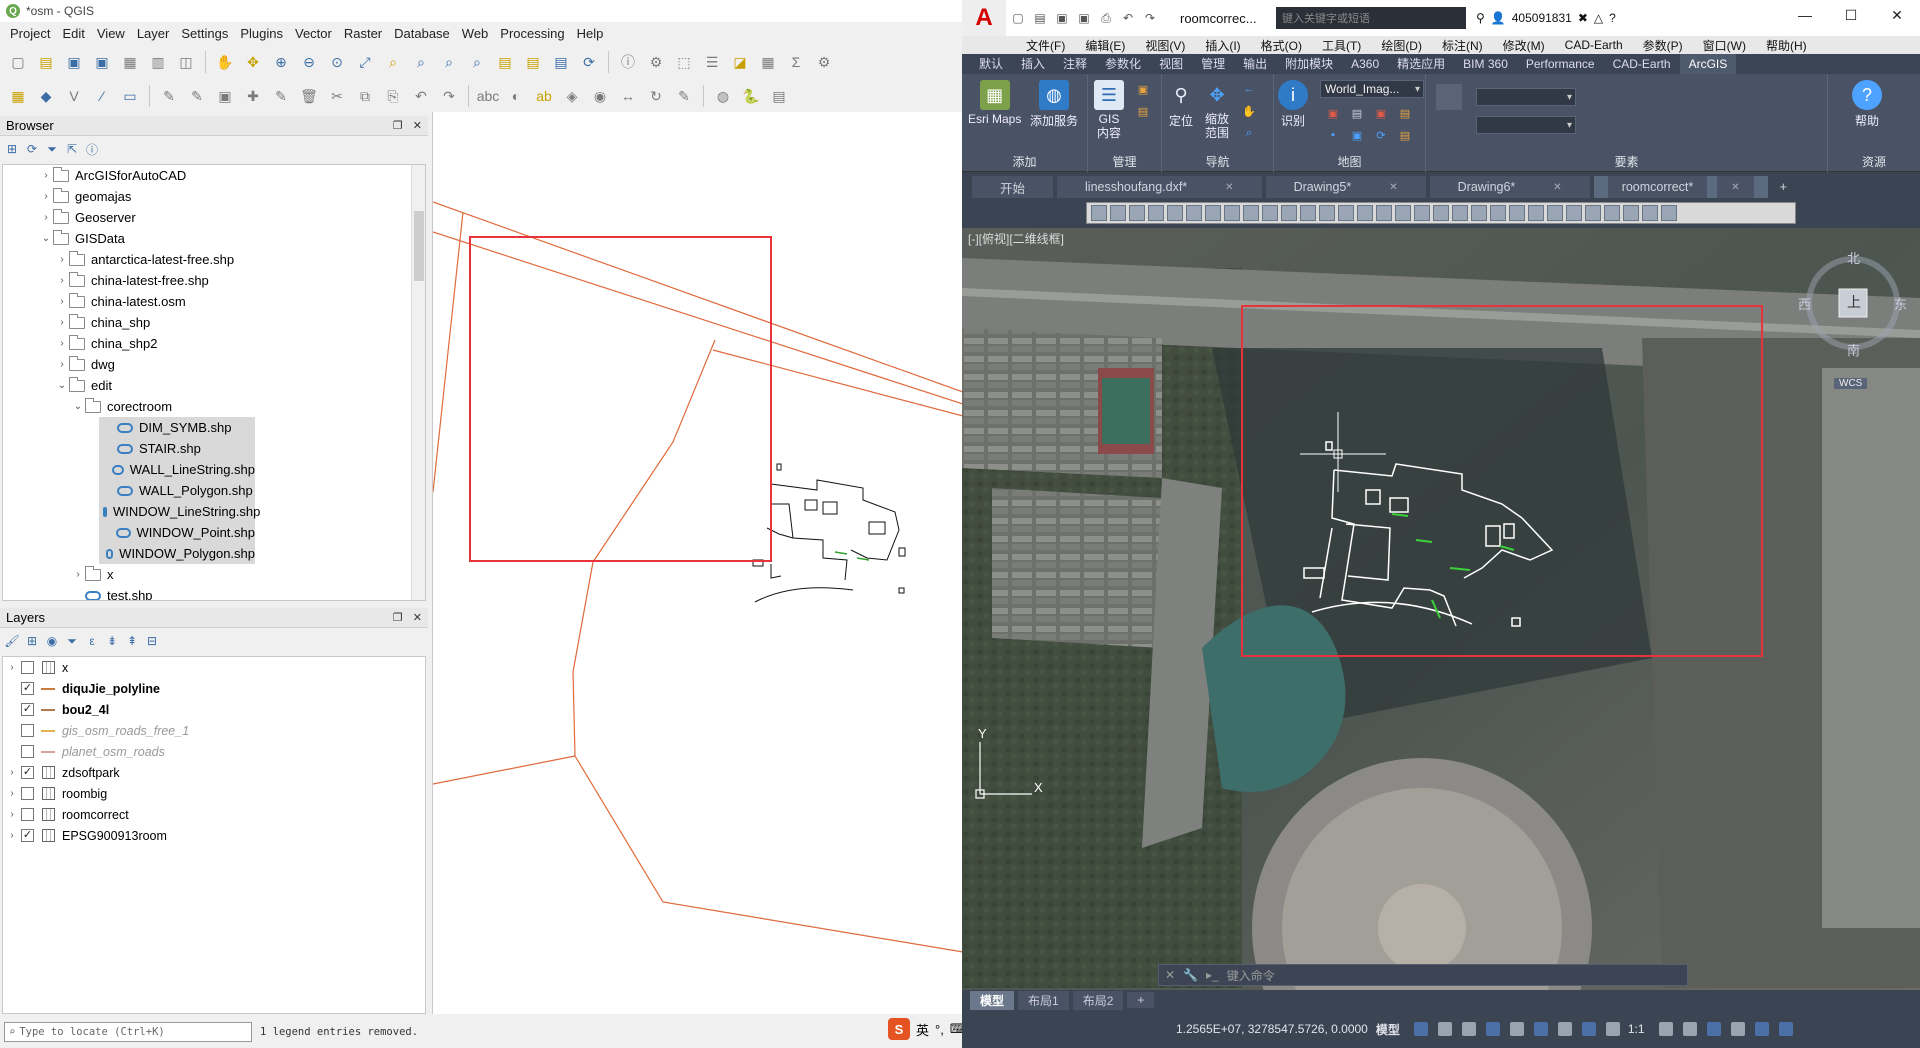 Image resolution: width=1920 pixels, height=1048 pixels. What do you see at coordinates (1851, 15) in the screenshot?
I see `maximize-button: ☐` at bounding box center [1851, 15].